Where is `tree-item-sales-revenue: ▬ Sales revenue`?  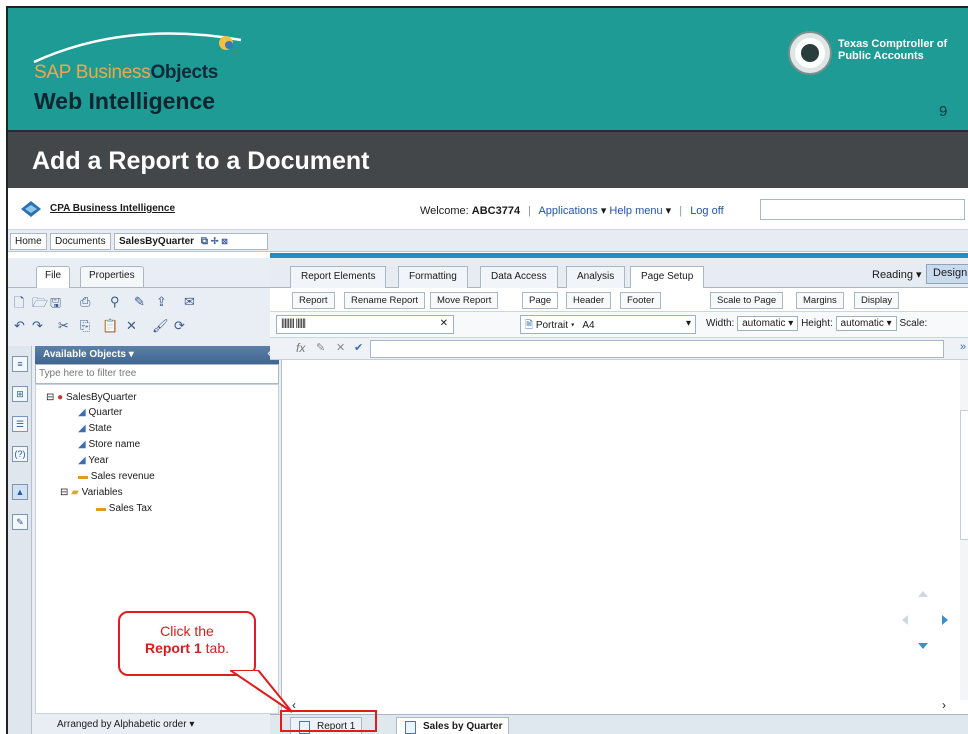
tree-item-sales-revenue: ▬ Sales revenue is located at coordinates (116, 476).